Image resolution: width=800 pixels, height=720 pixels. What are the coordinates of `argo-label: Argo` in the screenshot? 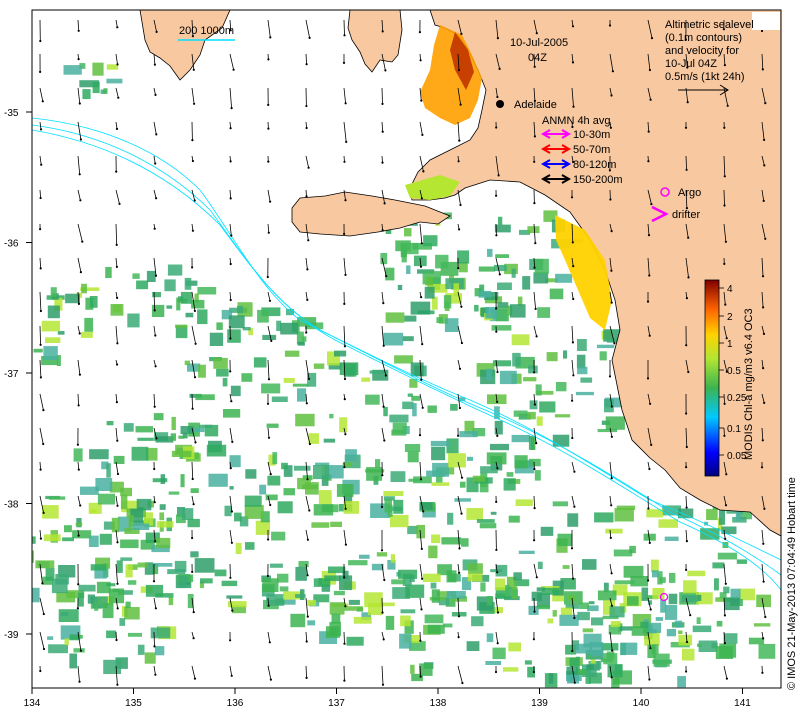 It's located at (689, 193).